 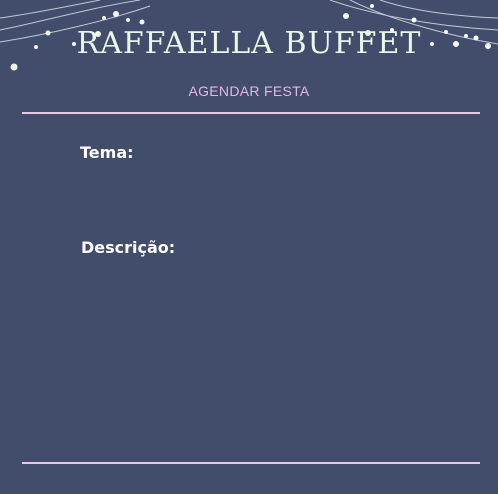 I want to click on top-divider, so click(x=251, y=113).